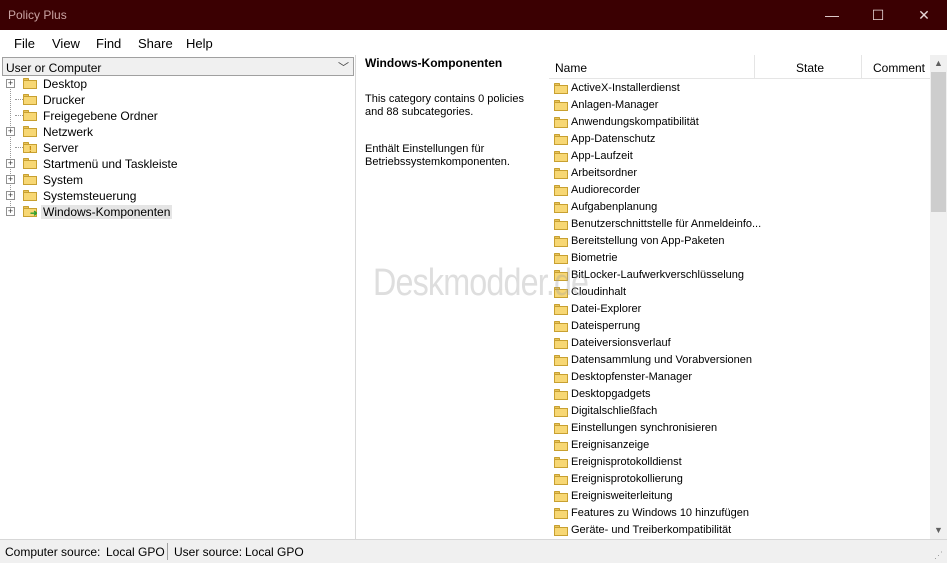 The image size is (947, 563). Describe the element at coordinates (739, 411) in the screenshot. I see `list-item: Digitalschließfach` at that location.